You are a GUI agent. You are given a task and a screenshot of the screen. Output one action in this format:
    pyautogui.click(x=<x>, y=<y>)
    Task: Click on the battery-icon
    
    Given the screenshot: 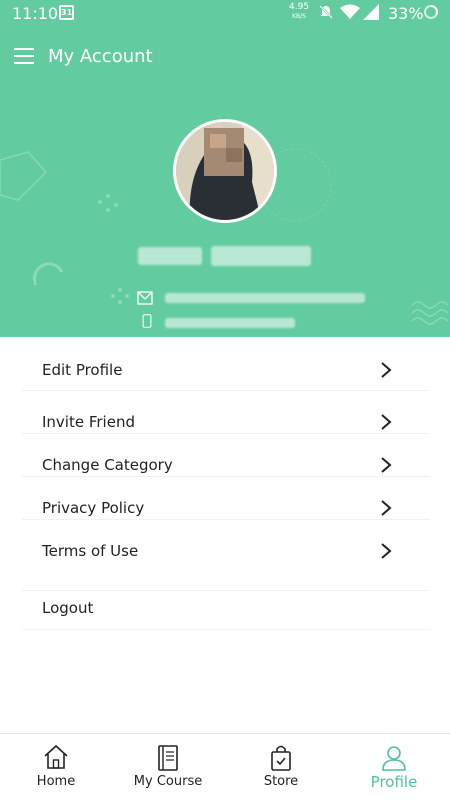 What is the action you would take?
    pyautogui.click(x=431, y=12)
    